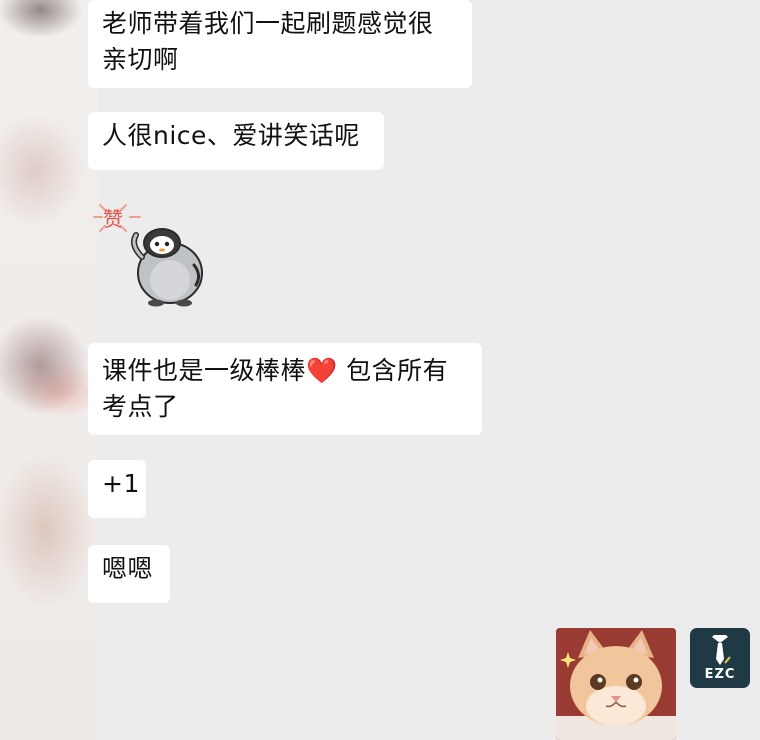 Image resolution: width=760 pixels, height=740 pixels. I want to click on message-bubble-6: 嗯嗯, so click(129, 574).